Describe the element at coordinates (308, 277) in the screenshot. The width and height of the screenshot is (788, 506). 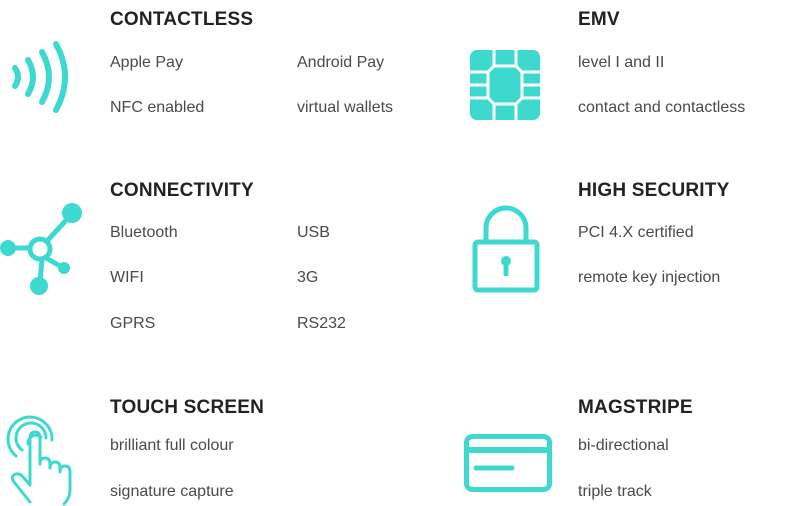
I see `feature-item: 3G` at that location.